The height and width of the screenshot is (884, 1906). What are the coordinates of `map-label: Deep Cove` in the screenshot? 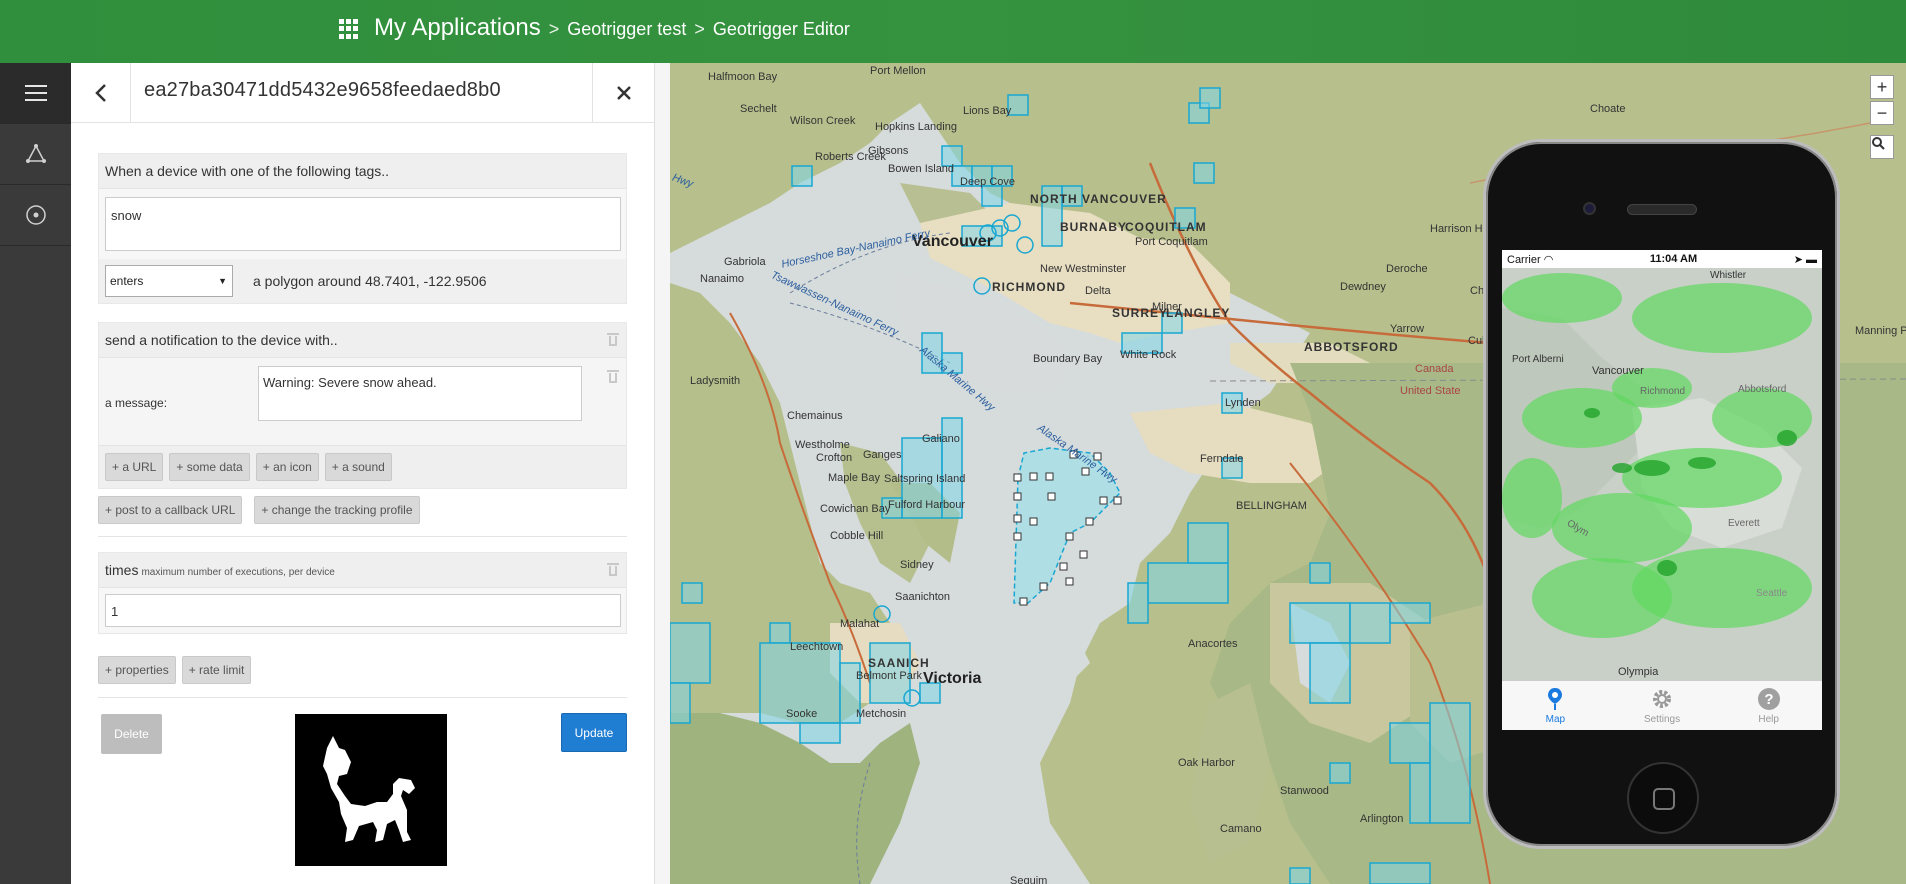 It's located at (988, 182).